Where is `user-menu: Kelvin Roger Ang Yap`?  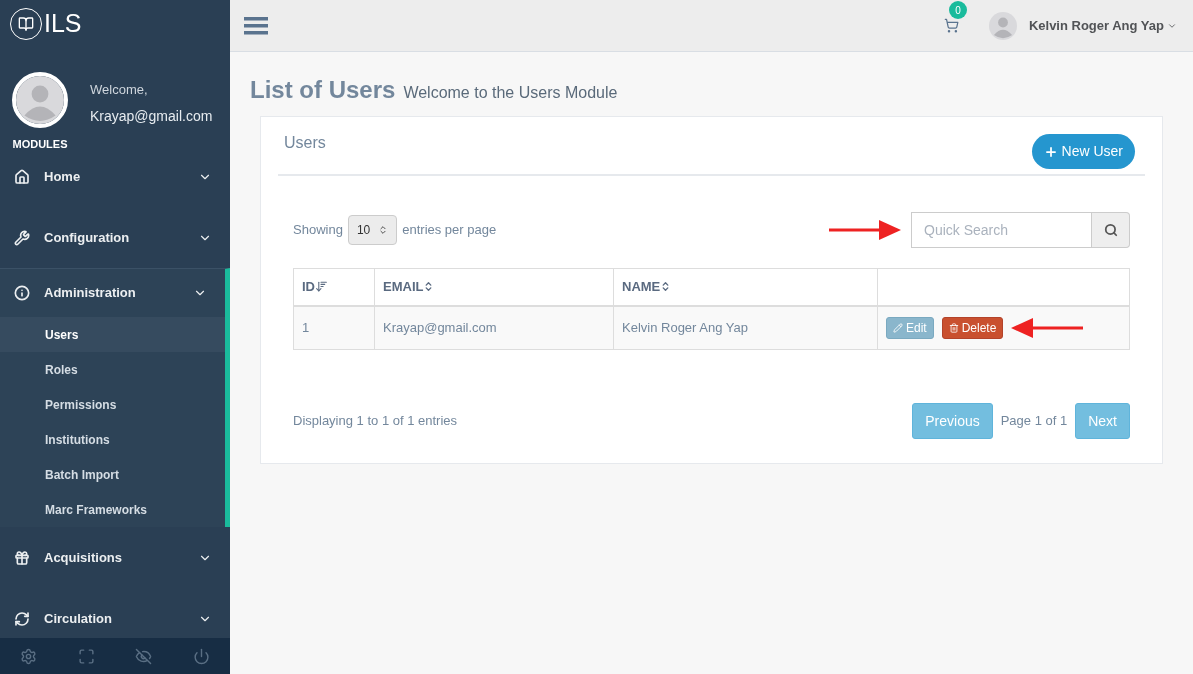
user-menu: Kelvin Roger Ang Yap is located at coordinates (1102, 25).